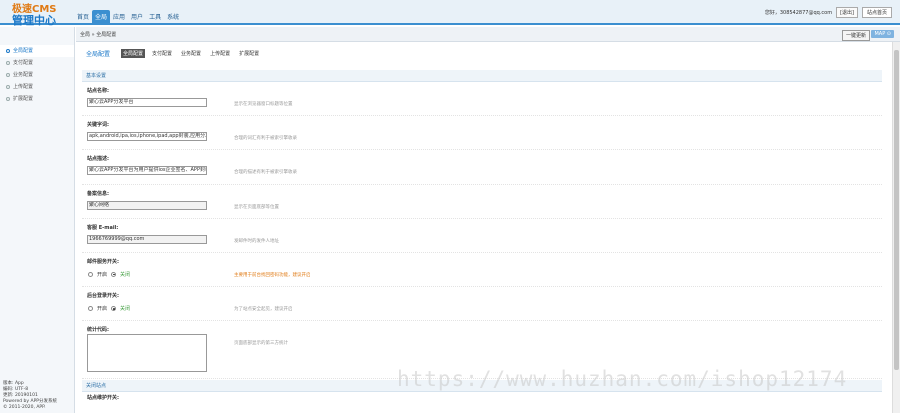 This screenshot has height=413, width=900. Describe the element at coordinates (482, 270) in the screenshot. I see `field-mail-switch: 邮件服务开关: 开启 关闭 主要用于前台找回密码功能，建议开启` at that location.